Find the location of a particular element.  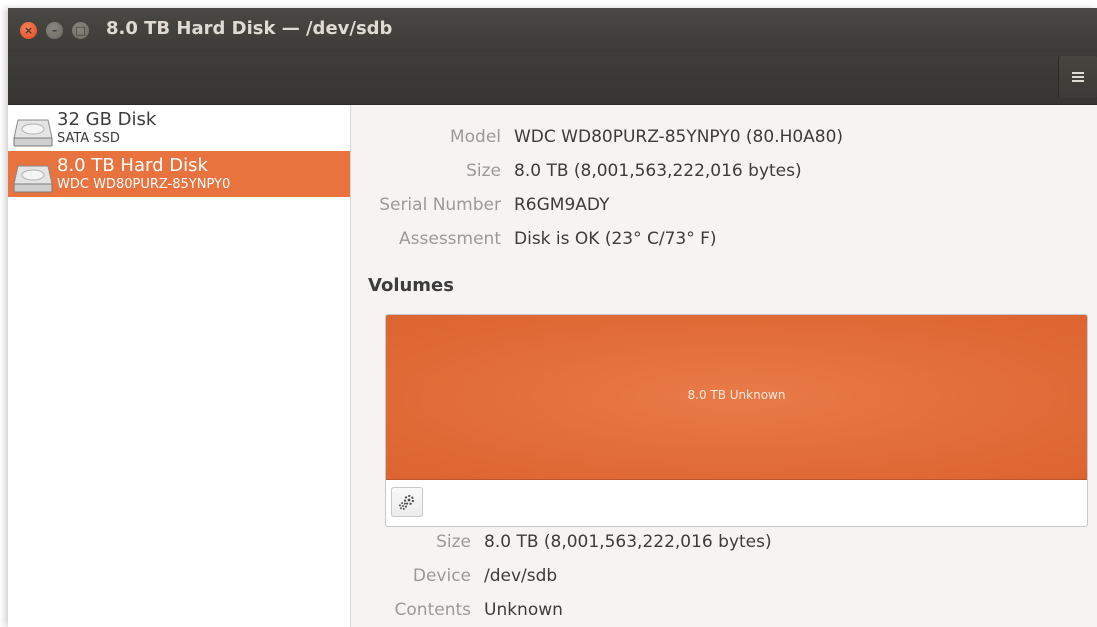

header-bar is located at coordinates (552, 78).